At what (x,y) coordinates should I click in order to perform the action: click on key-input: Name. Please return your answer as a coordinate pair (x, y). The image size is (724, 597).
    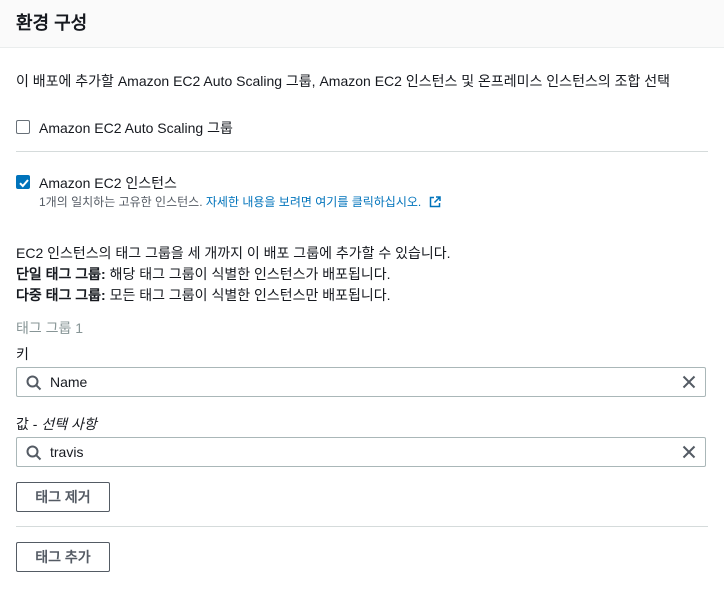
    Looking at the image, I should click on (361, 382).